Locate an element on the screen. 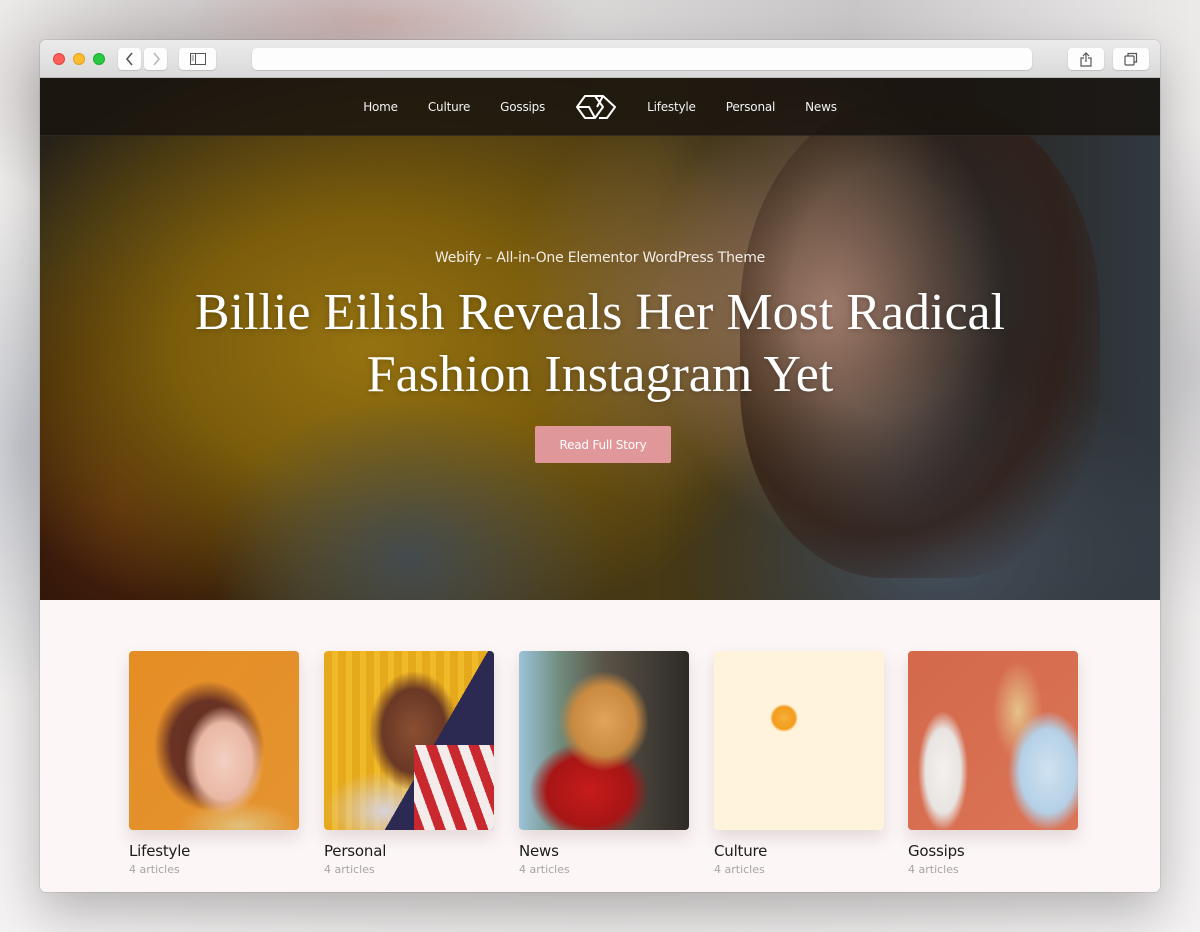 The width and height of the screenshot is (1200, 932). category-card-lifestyle: Lifestyle 4 articles is located at coordinates (214, 763).